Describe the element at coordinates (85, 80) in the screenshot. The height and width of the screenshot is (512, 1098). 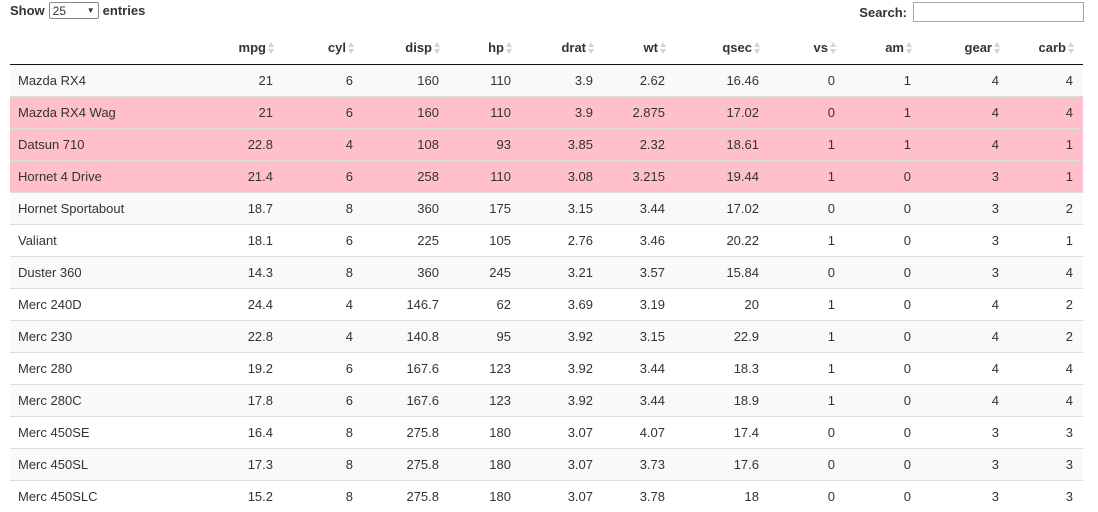
I see `row-name-cell: Mazda RX4` at that location.